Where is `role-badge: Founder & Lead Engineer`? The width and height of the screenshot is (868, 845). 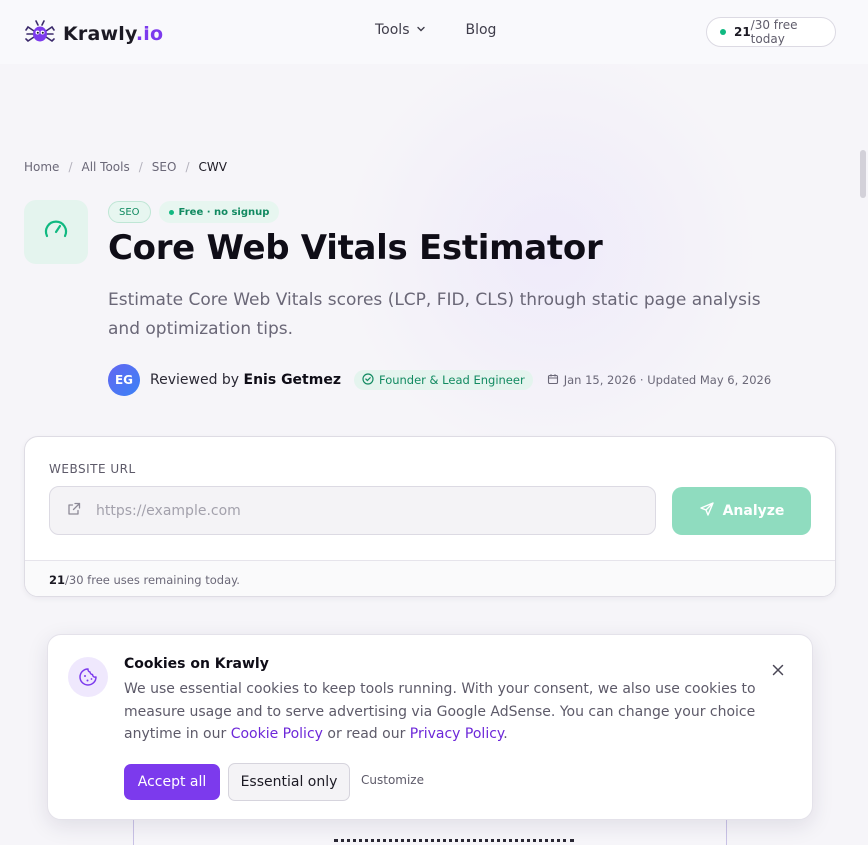
role-badge: Founder & Lead Engineer is located at coordinates (443, 380).